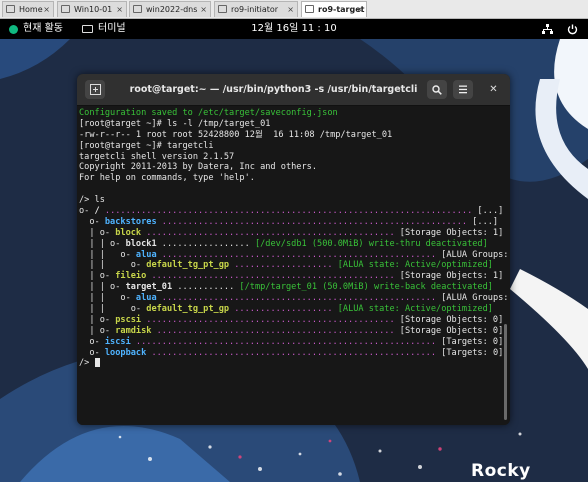  I want to click on terminal-text-segment: target_01, so click(149, 287).